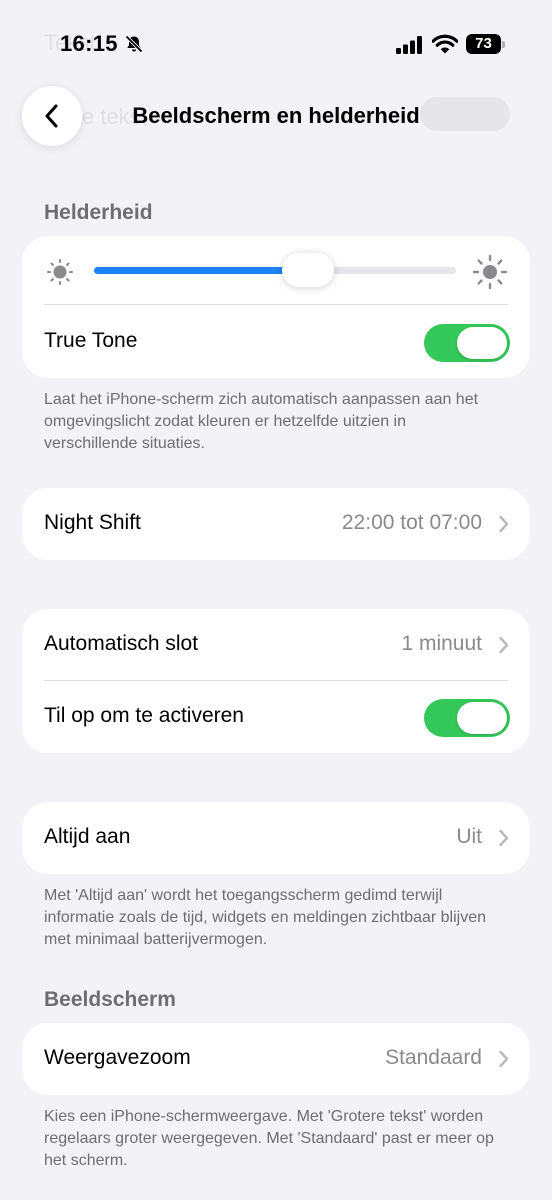  I want to click on battery-indicator: 73, so click(486, 44).